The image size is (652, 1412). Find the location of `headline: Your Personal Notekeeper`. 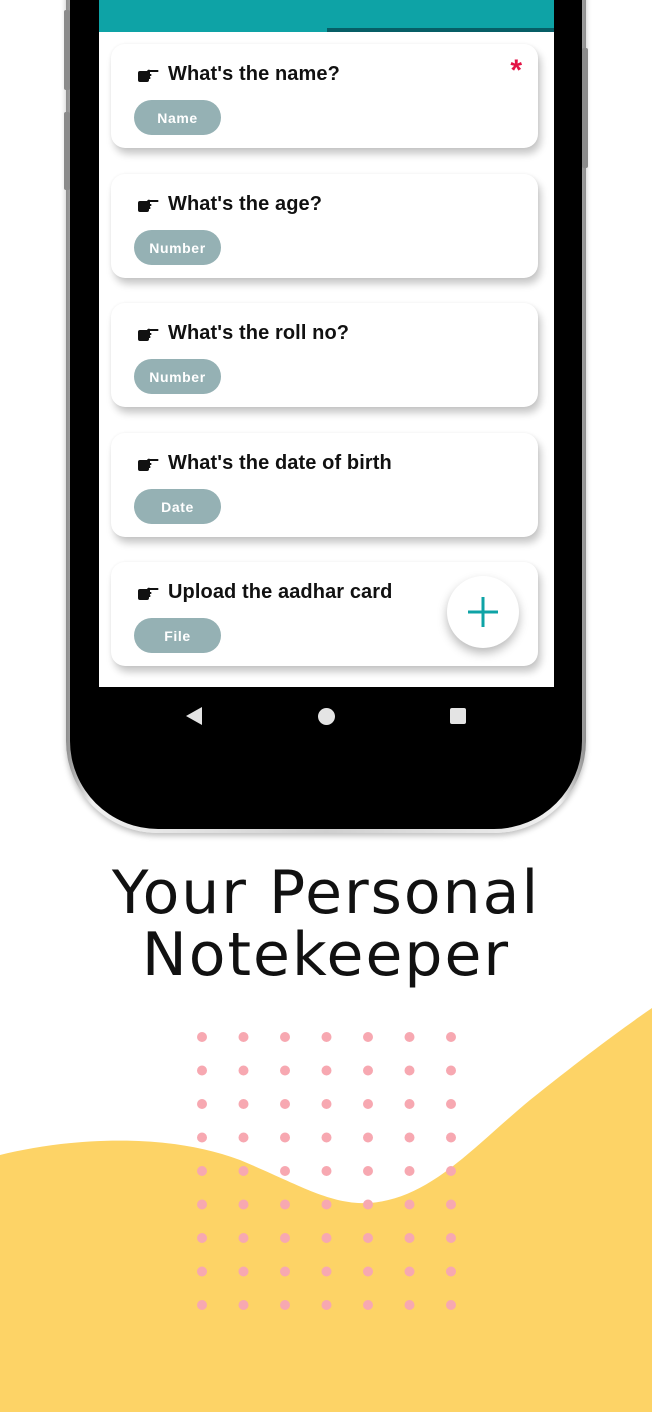

headline: Your Personal Notekeeper is located at coordinates (326, 924).